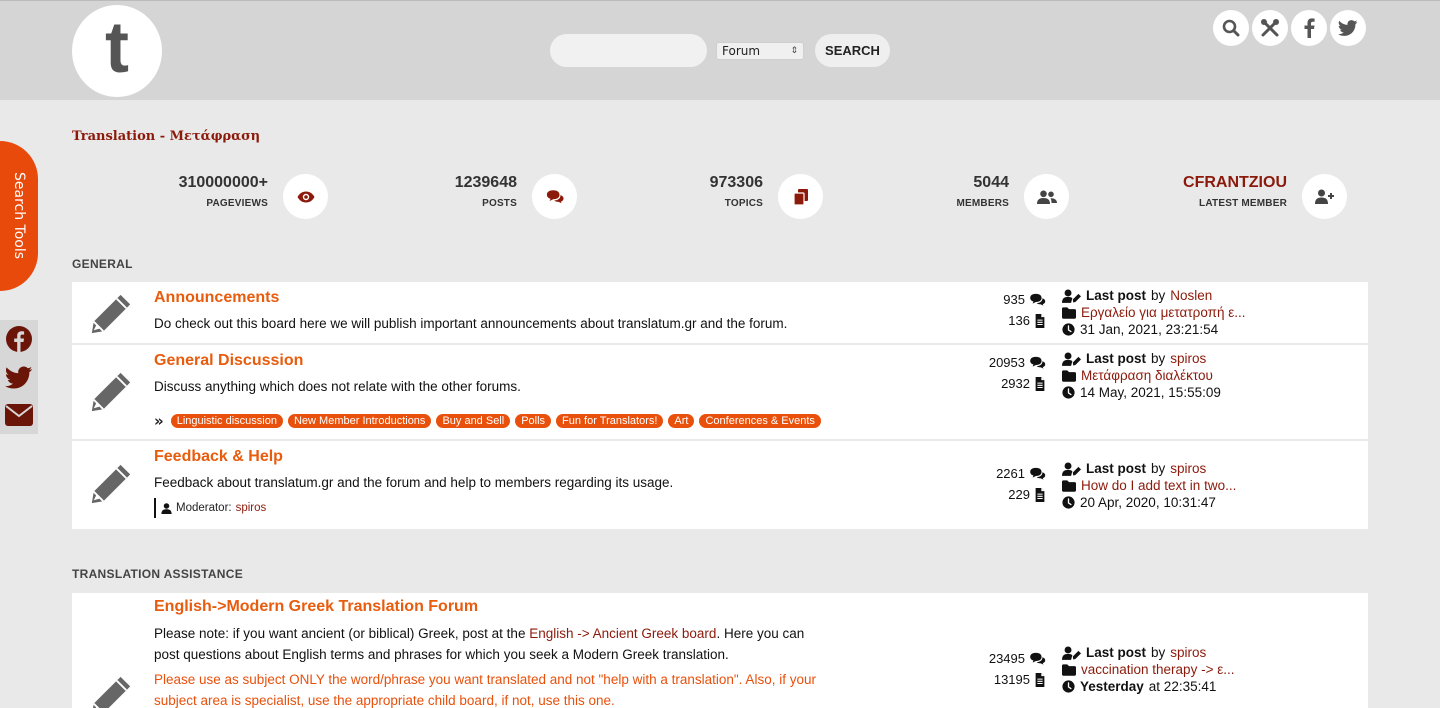 The image size is (1440, 708). What do you see at coordinates (316, 607) in the screenshot?
I see `forum-title: English->Modern Greek Translation Forum` at bounding box center [316, 607].